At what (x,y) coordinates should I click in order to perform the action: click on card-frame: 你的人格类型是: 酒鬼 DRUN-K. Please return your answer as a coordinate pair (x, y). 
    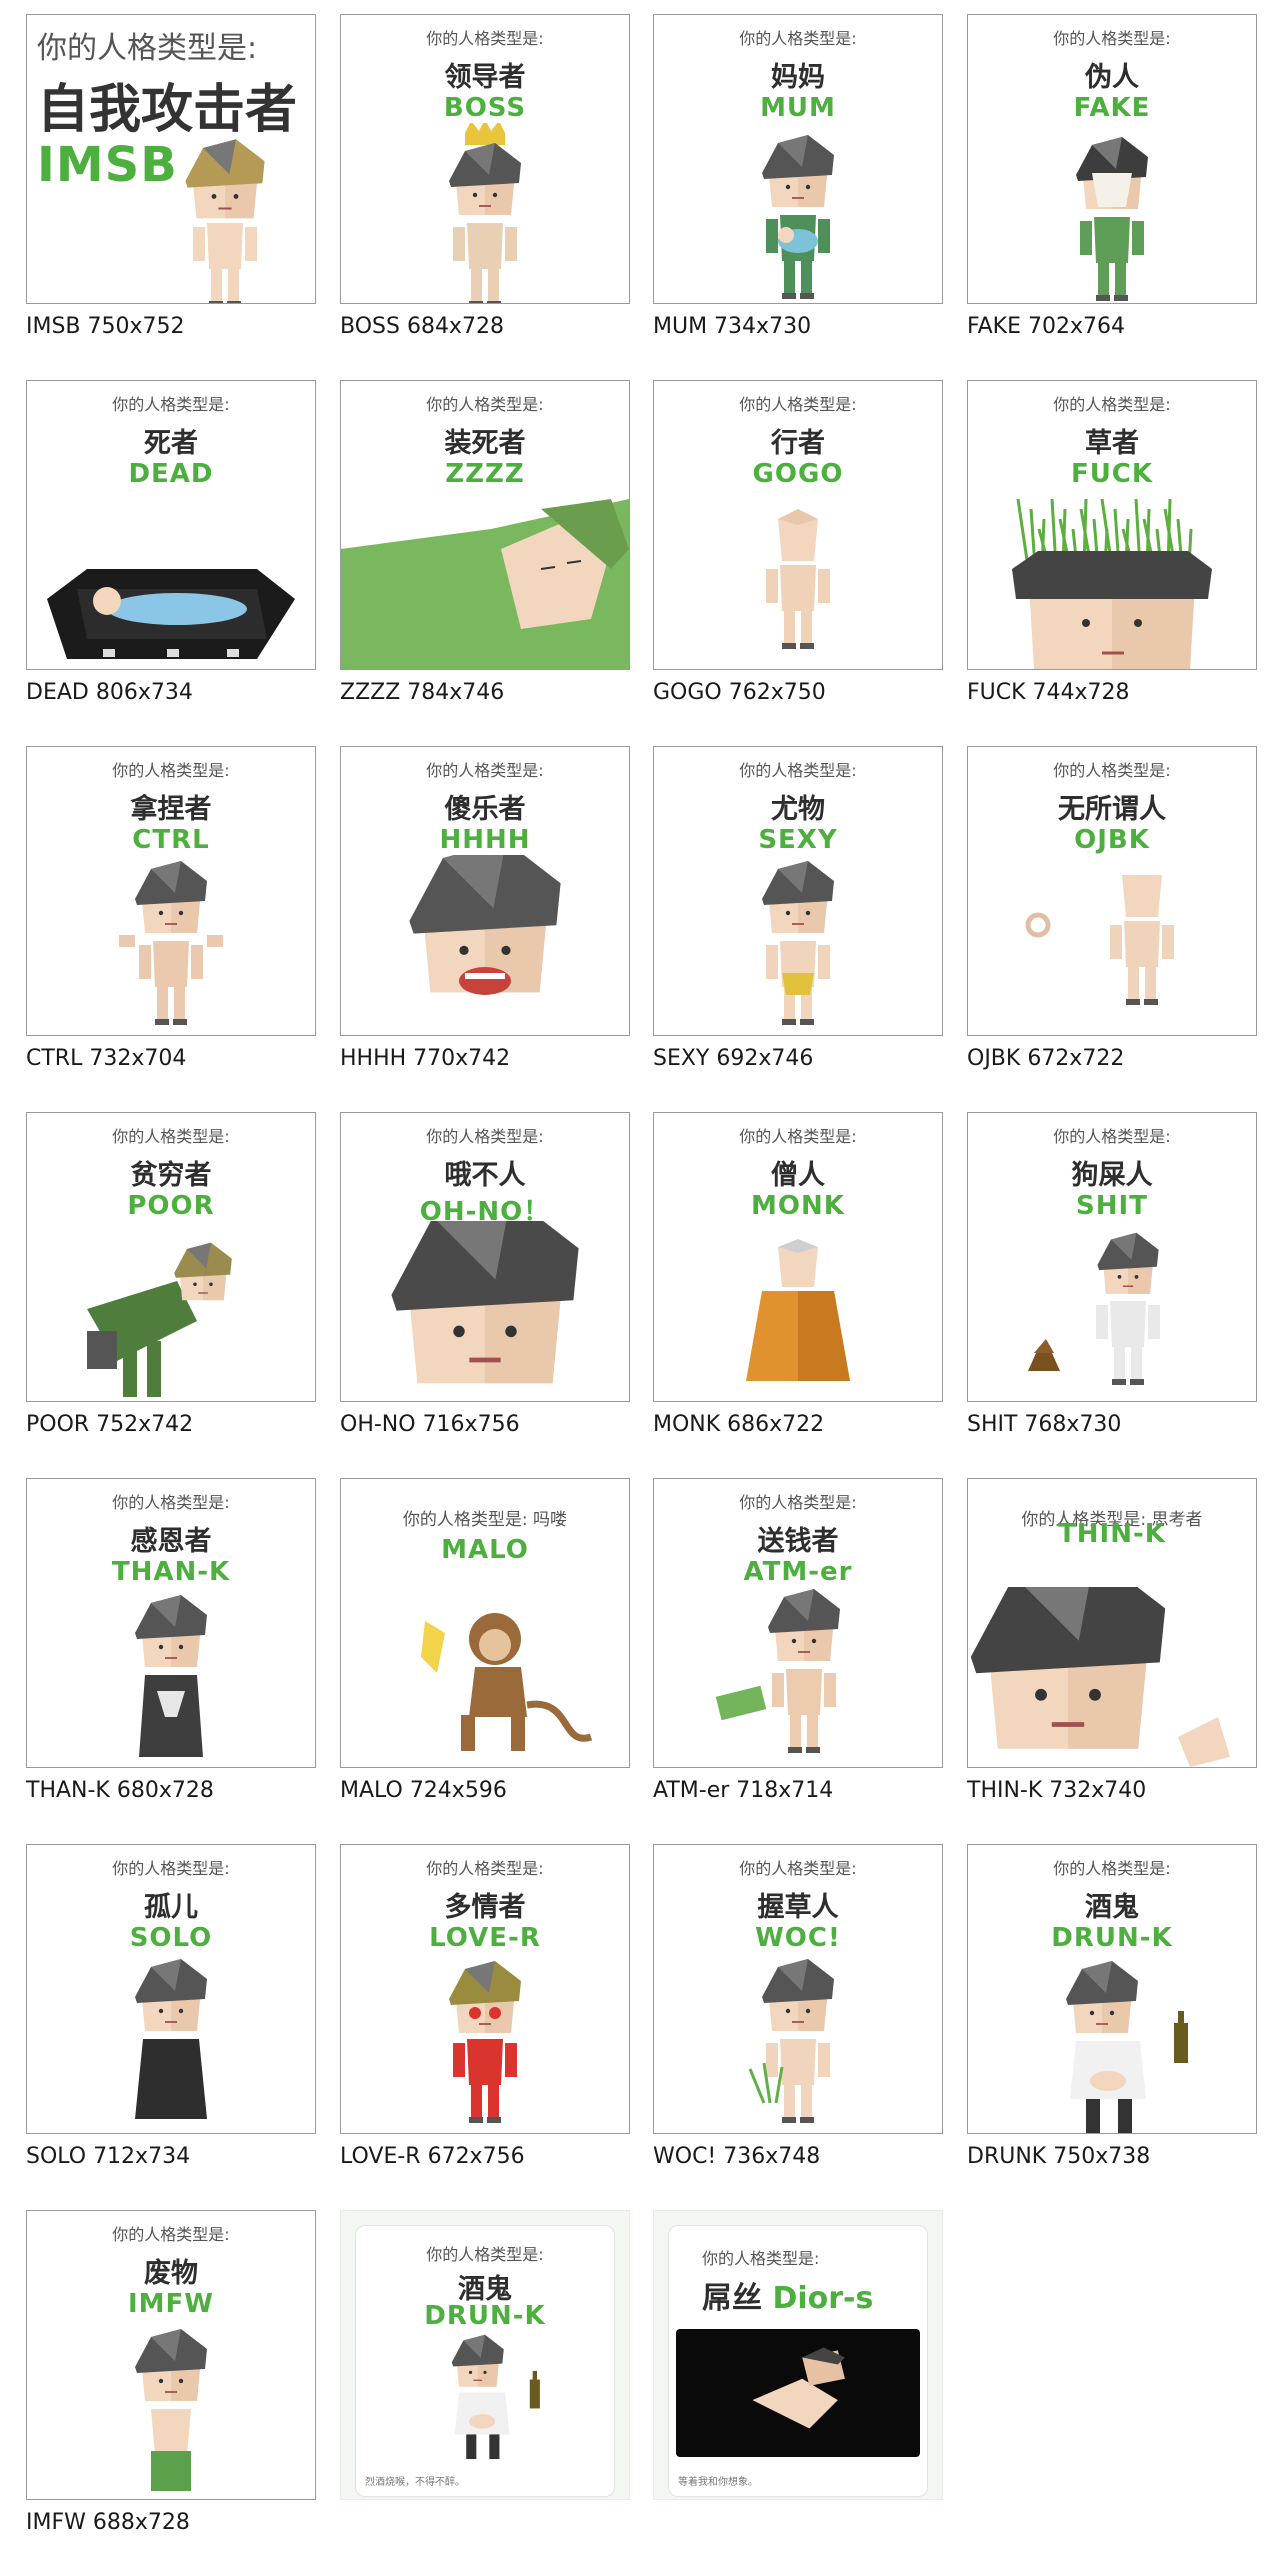
    Looking at the image, I should click on (1112, 1989).